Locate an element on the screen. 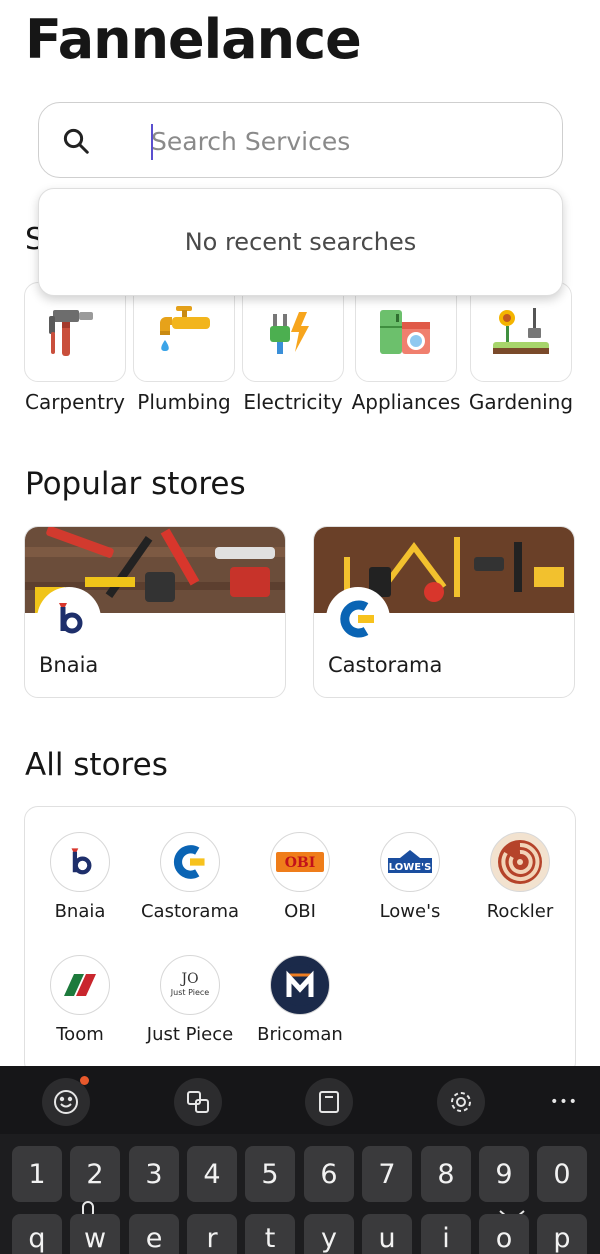  store-name: Just Piece is located at coordinates (190, 1034).